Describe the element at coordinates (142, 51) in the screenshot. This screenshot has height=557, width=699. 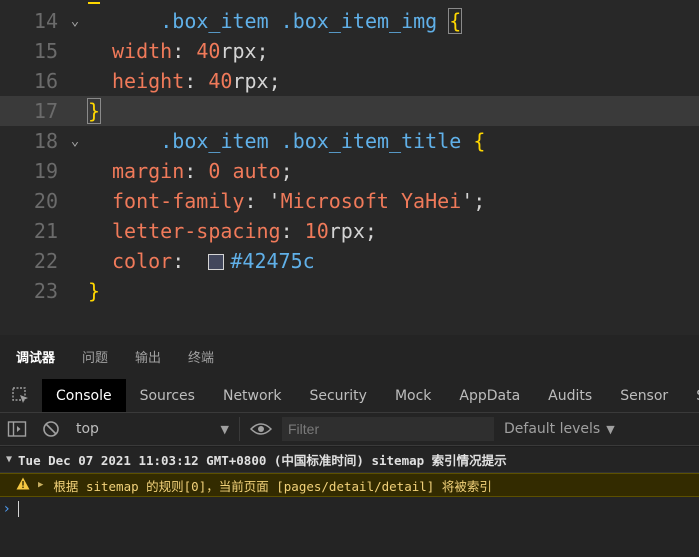
I see `css-property: width` at that location.